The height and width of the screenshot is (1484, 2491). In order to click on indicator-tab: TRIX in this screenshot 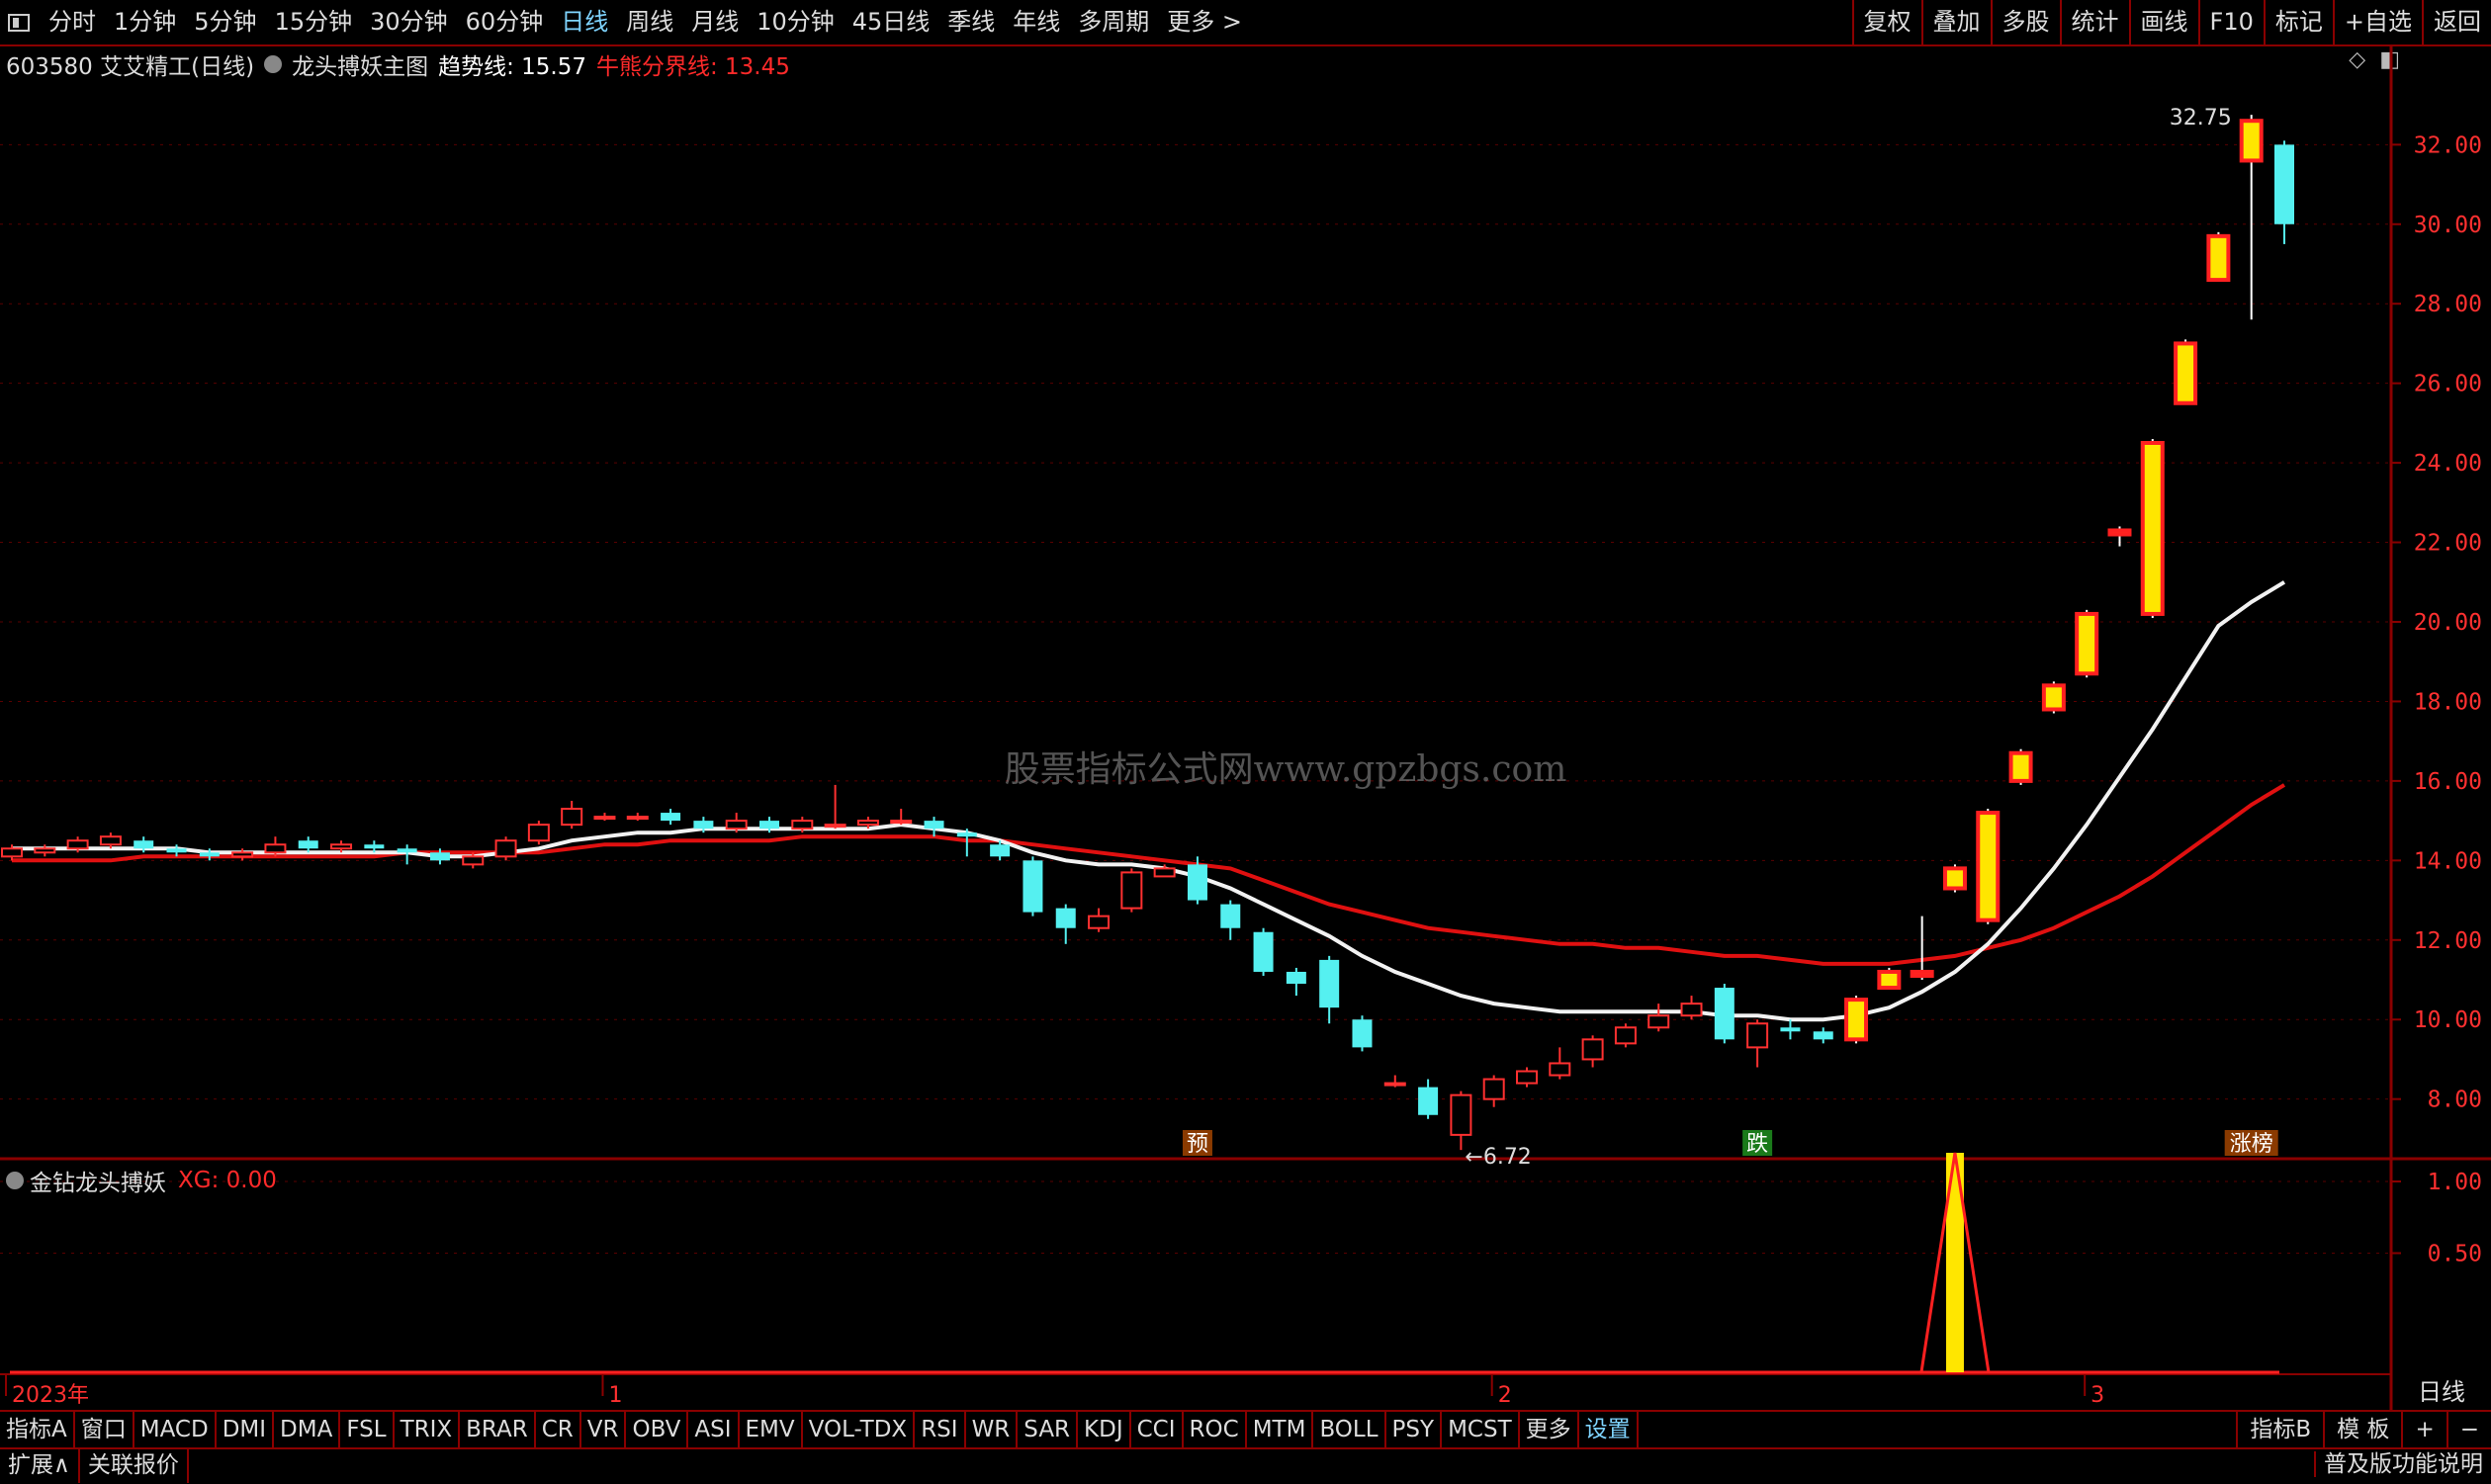, I will do `click(428, 1430)`.